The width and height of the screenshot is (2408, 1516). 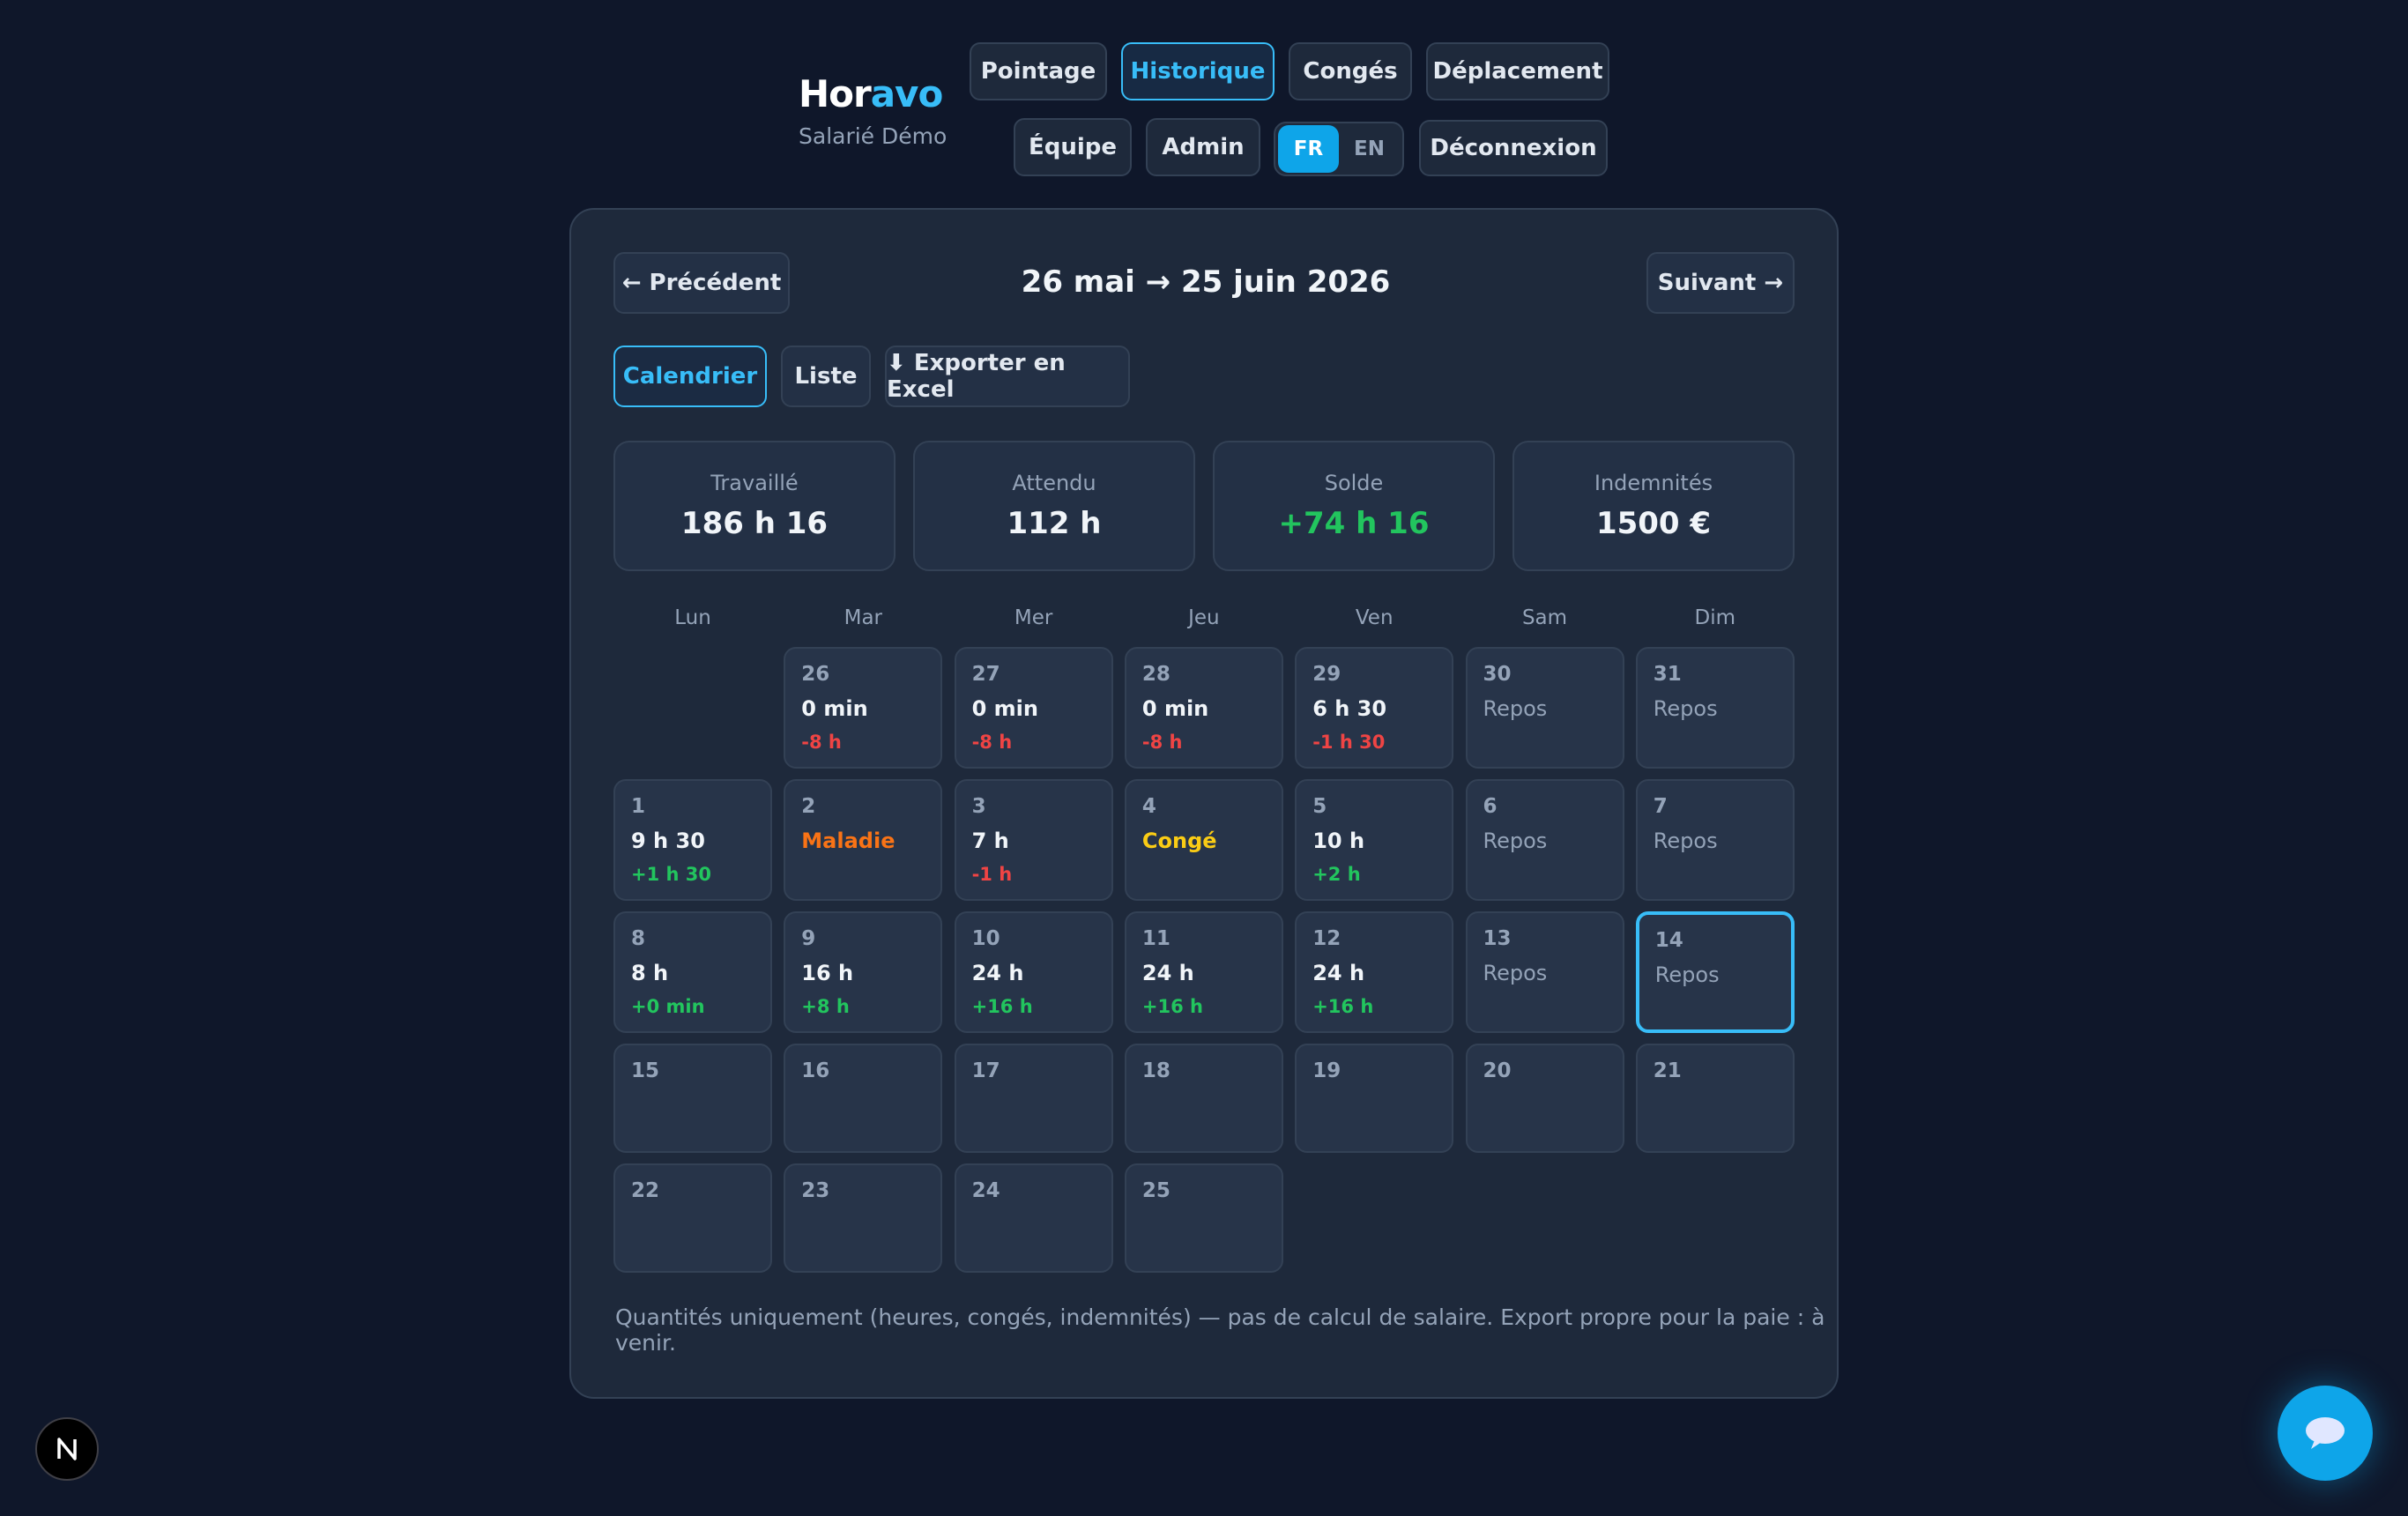 I want to click on calendar-day-cell: 26 0 min -8 h, so click(x=863, y=708).